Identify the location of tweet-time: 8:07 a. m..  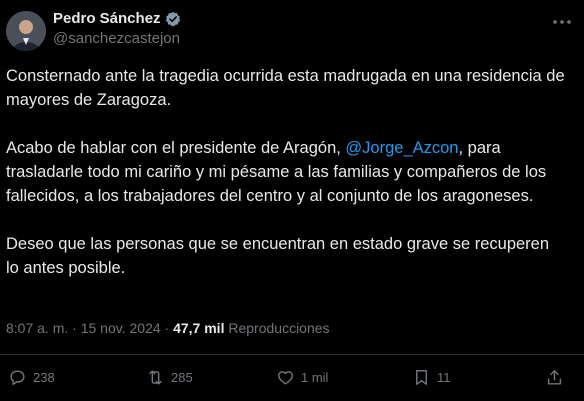
(37, 328).